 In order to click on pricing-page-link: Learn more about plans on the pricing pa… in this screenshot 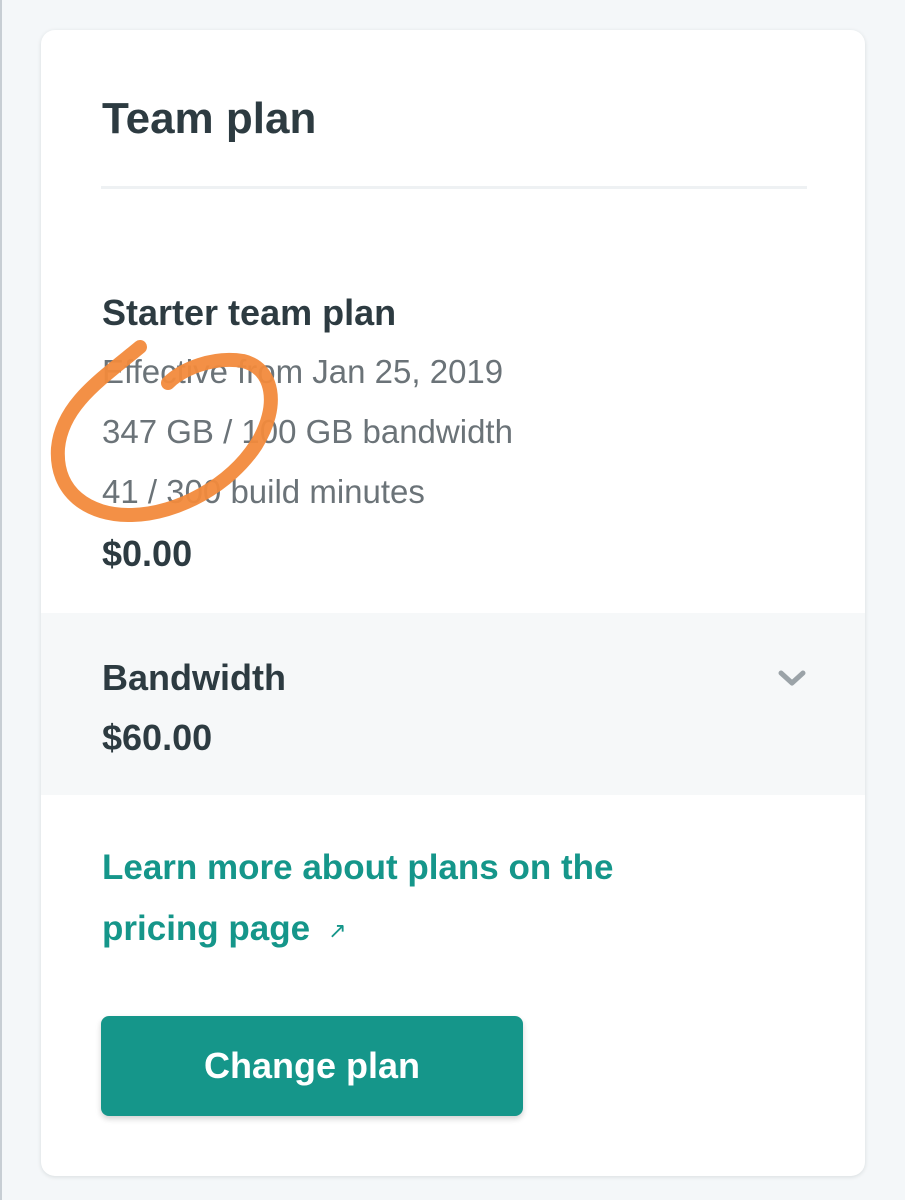, I will do `click(412, 899)`.